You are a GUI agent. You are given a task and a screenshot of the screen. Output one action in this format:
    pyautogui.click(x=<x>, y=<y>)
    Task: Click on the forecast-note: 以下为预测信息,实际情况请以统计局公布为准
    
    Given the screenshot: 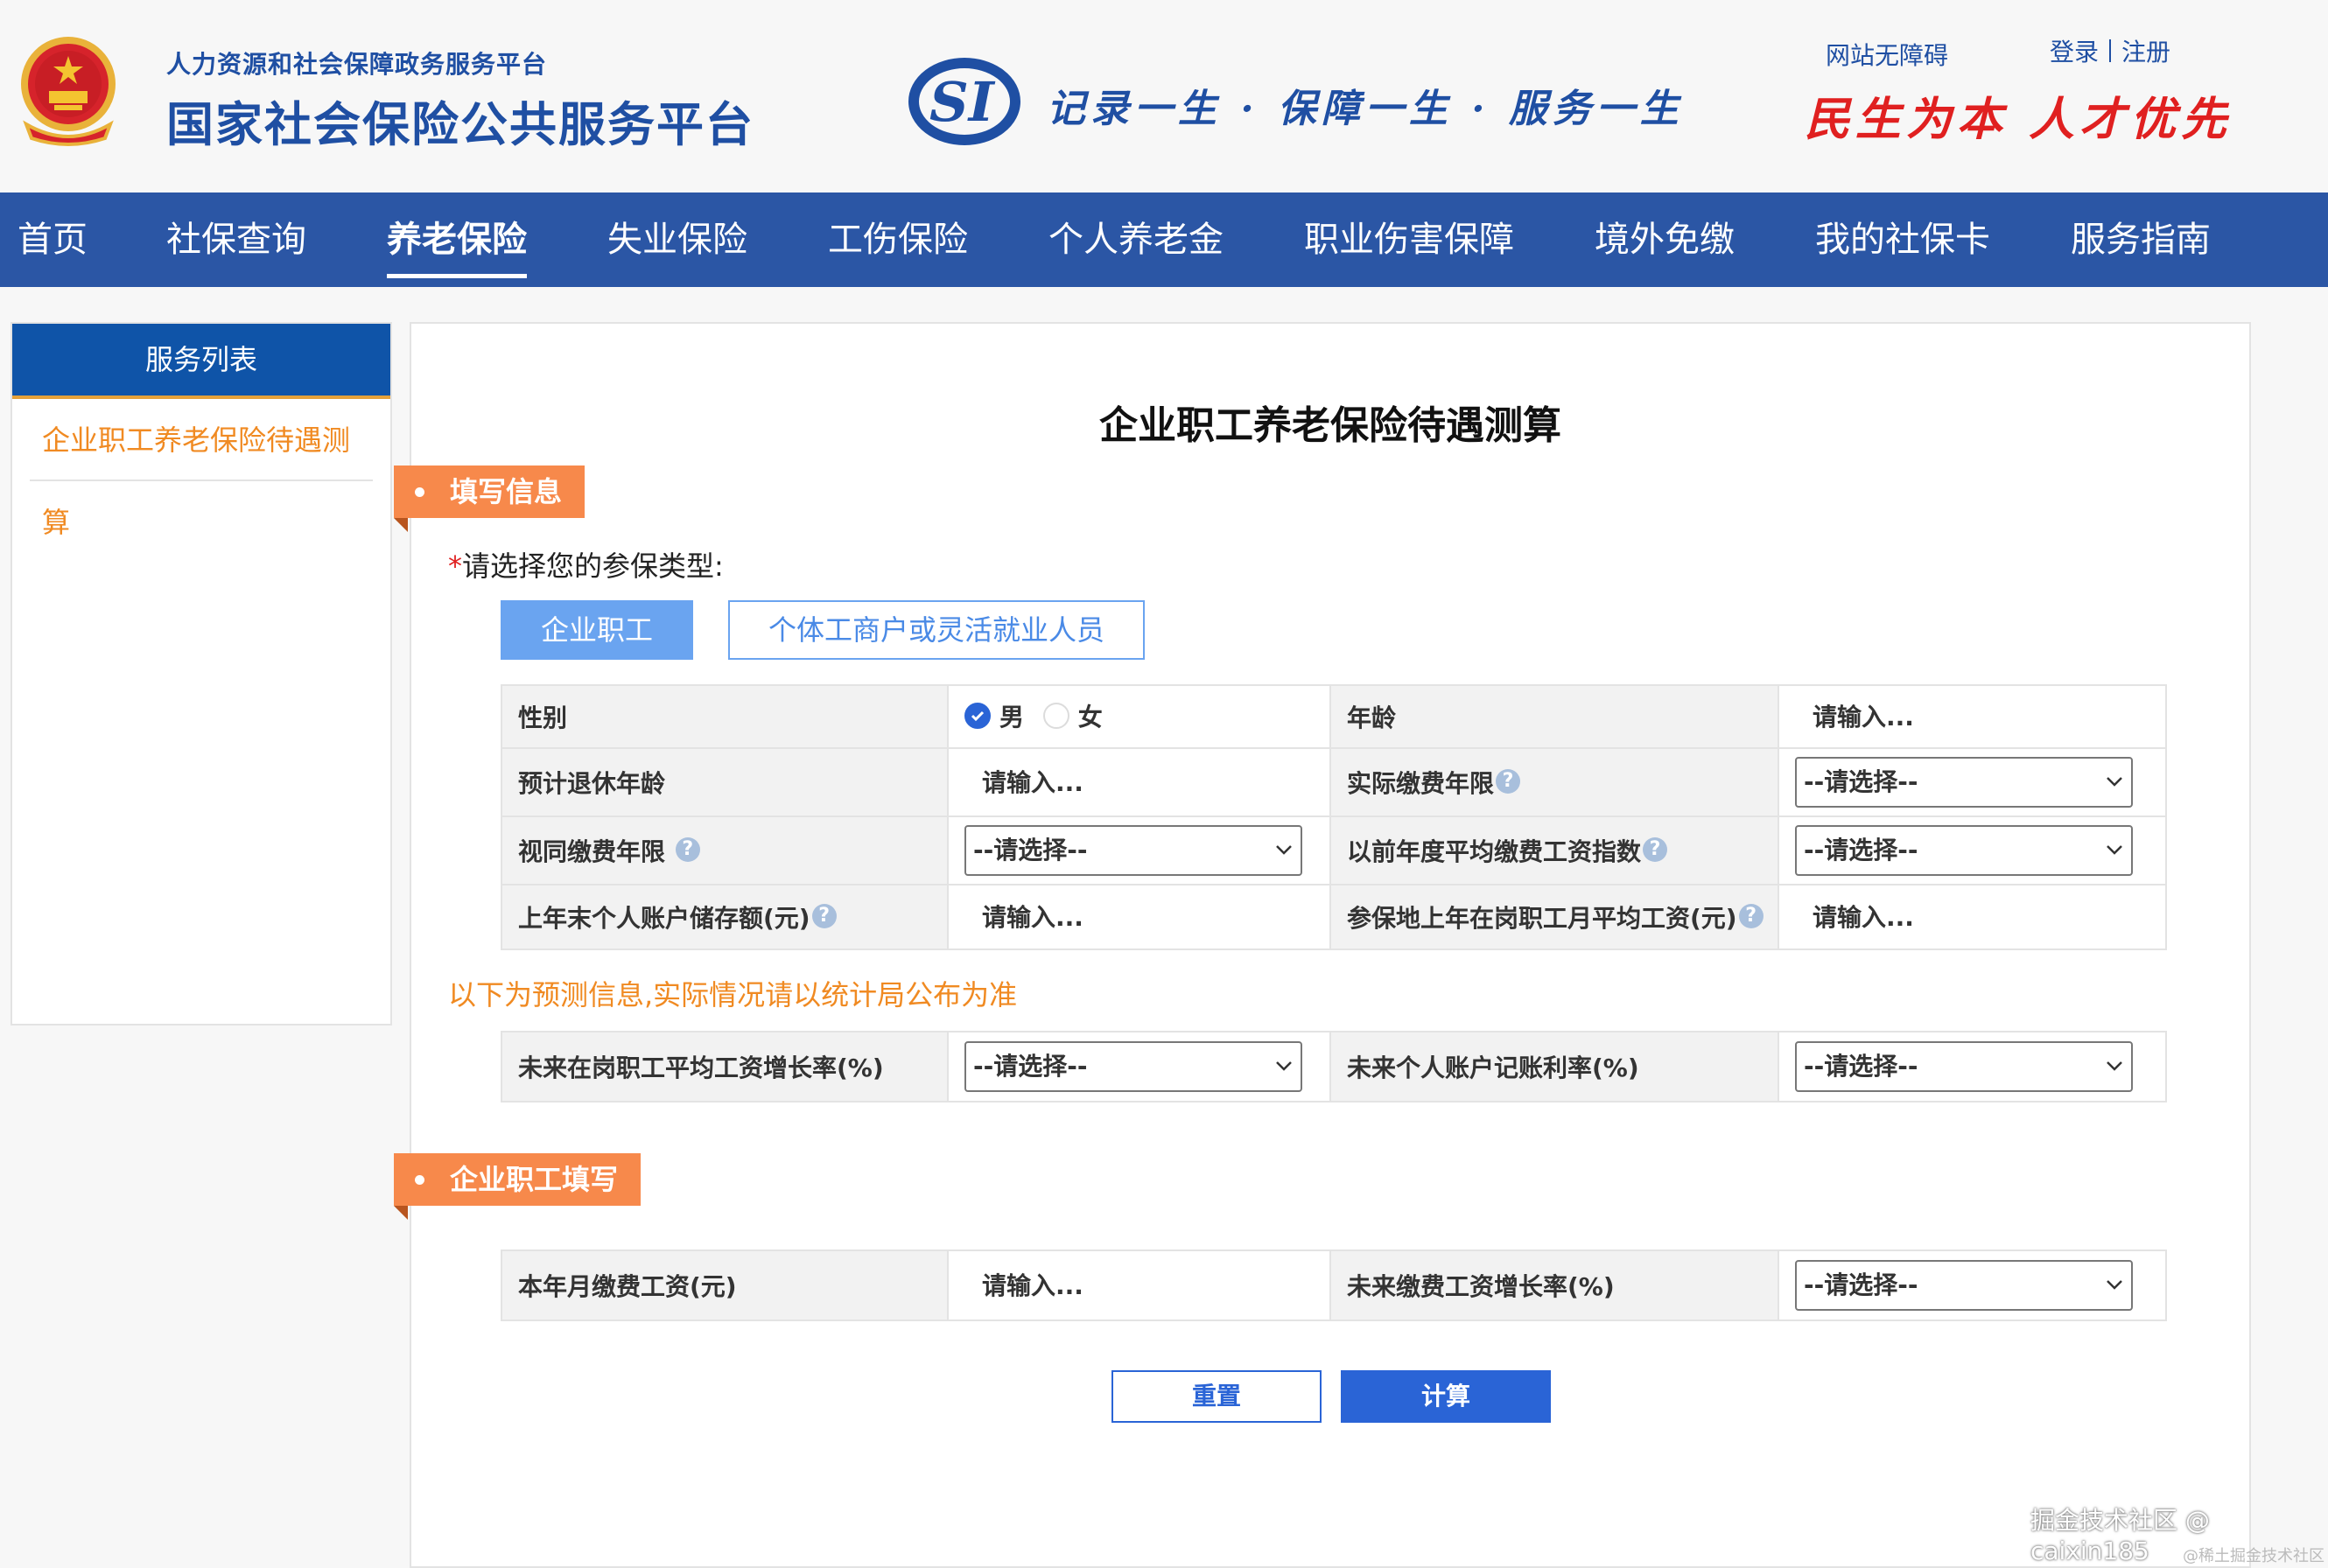 What is the action you would take?
    pyautogui.click(x=733, y=995)
    